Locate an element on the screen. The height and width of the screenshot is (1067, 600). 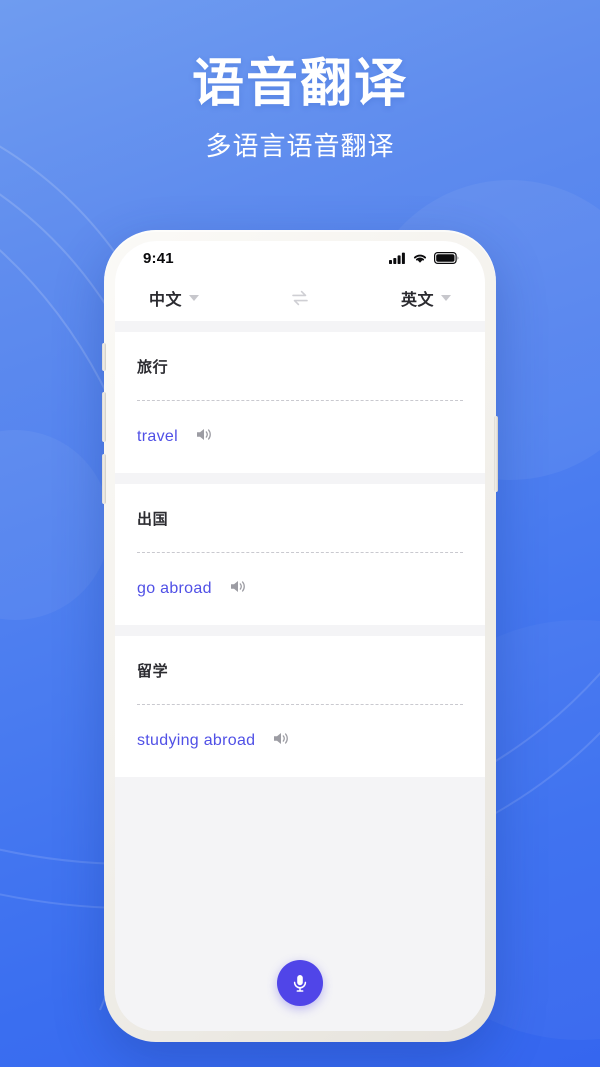
swap-arrows-icon is located at coordinates (300, 298).